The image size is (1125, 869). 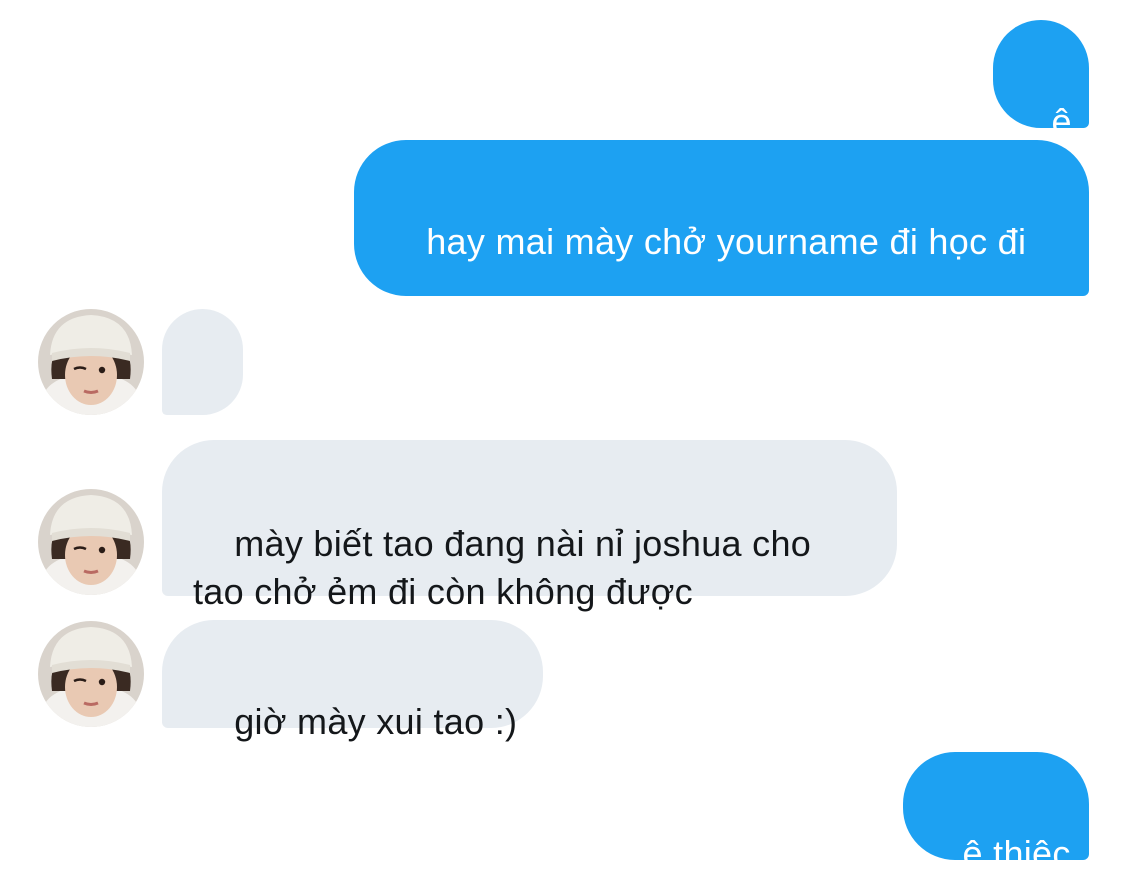 What do you see at coordinates (202, 394) in the screenshot?
I see `message-bubble-incoming: ?` at bounding box center [202, 394].